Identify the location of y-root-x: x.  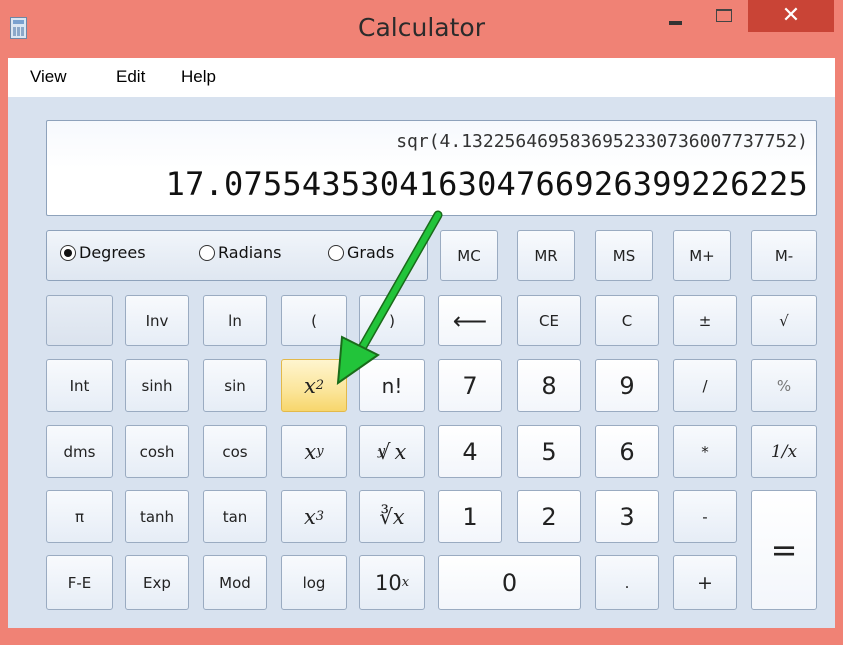
(400, 451).